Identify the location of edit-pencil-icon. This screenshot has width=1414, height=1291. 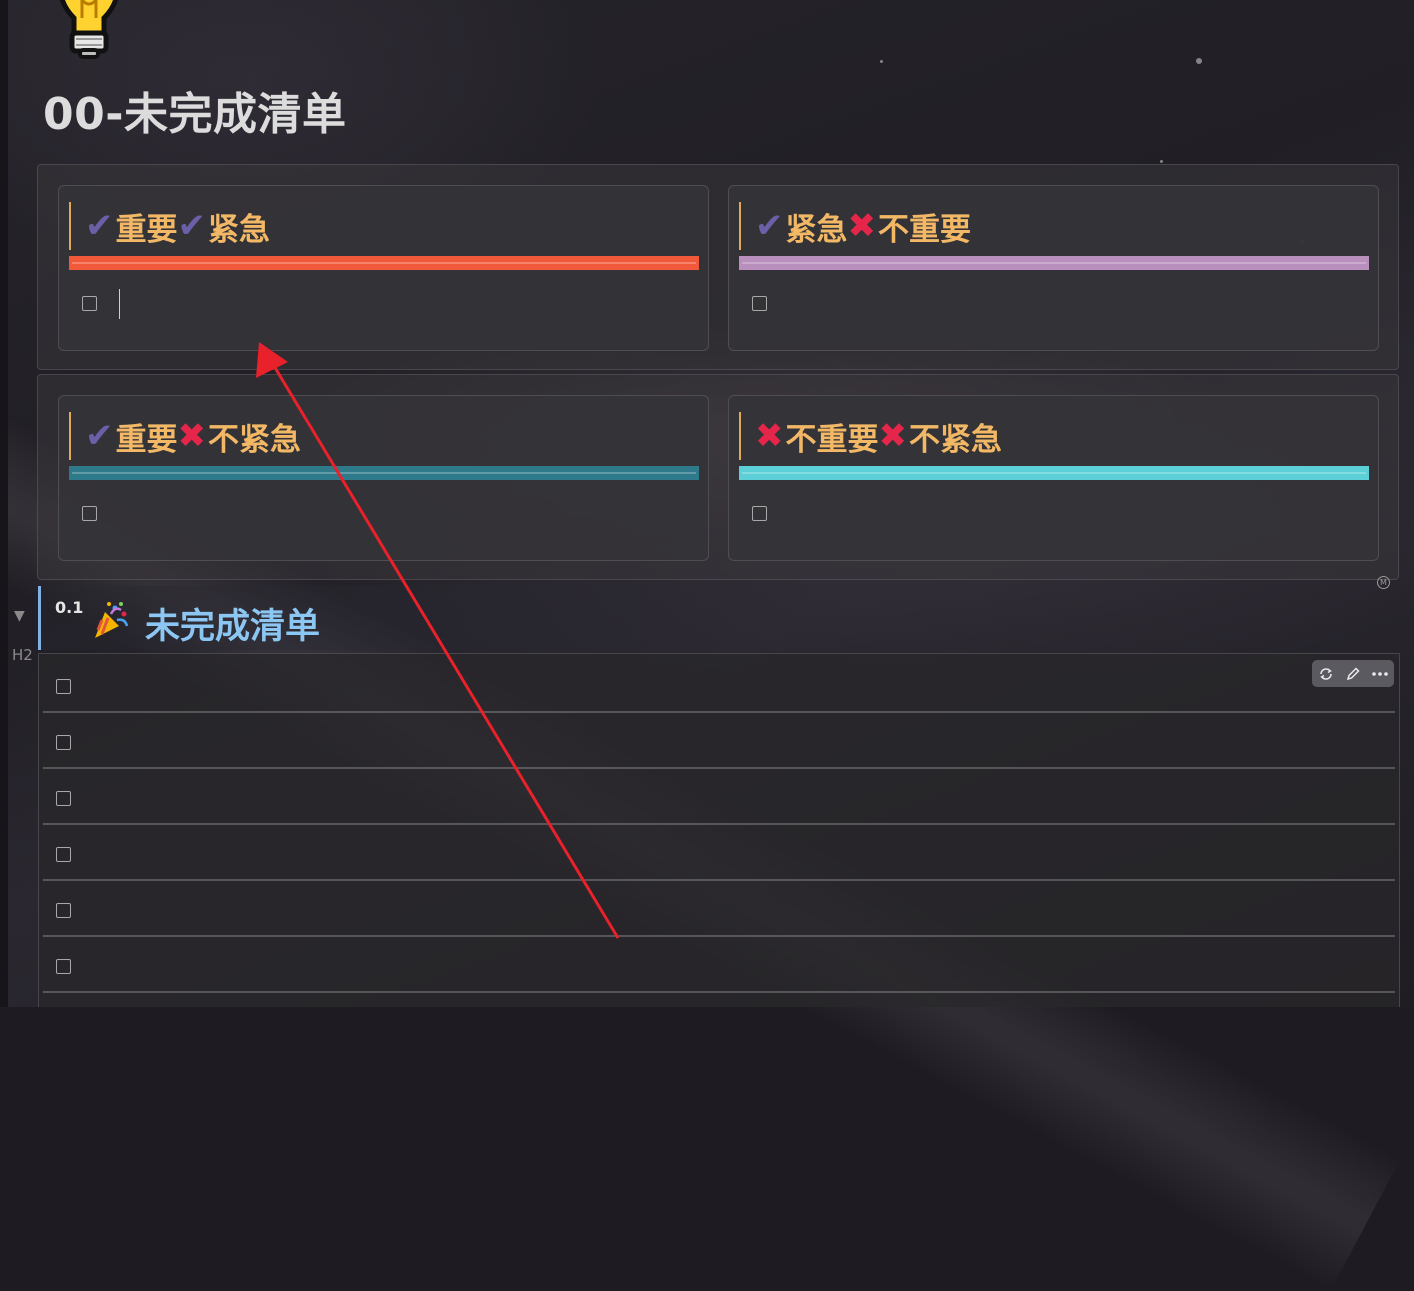
(1353, 674).